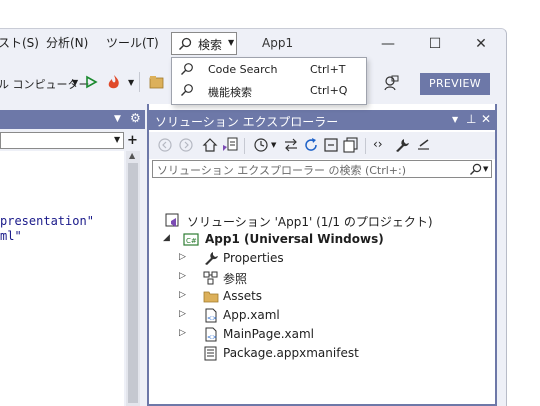 The height and width of the screenshot is (406, 540). Describe the element at coordinates (247, 122) in the screenshot. I see `panel-title: ソリューション エクスプローラー` at that location.